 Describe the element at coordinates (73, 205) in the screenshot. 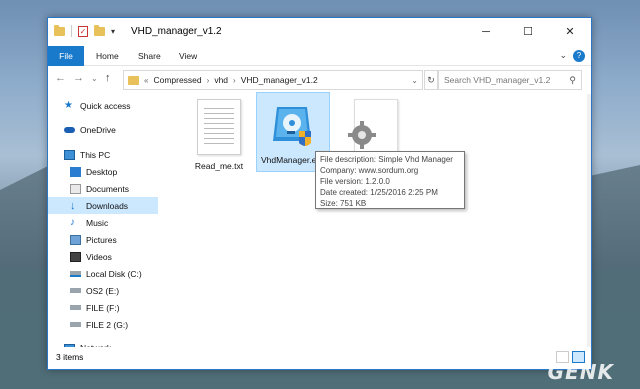

I see `download-icon: ↓` at that location.